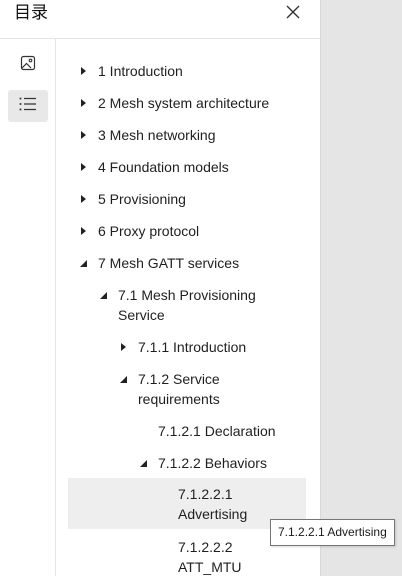 The image size is (402, 576). I want to click on toc-item-label: 7.1.2.1 Declaration, so click(217, 431).